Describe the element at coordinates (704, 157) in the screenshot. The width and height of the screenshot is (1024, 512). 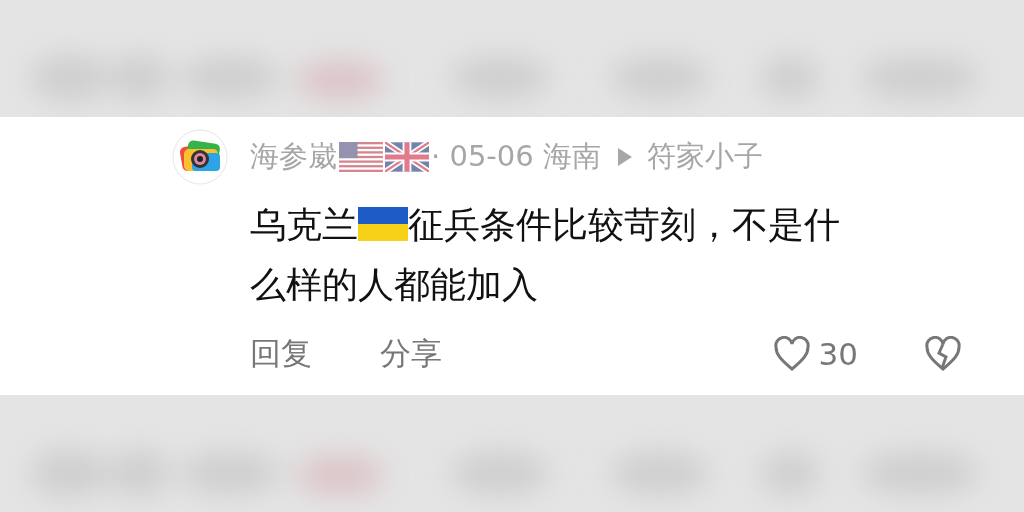
I see `reply-to-name: 符家小子` at that location.